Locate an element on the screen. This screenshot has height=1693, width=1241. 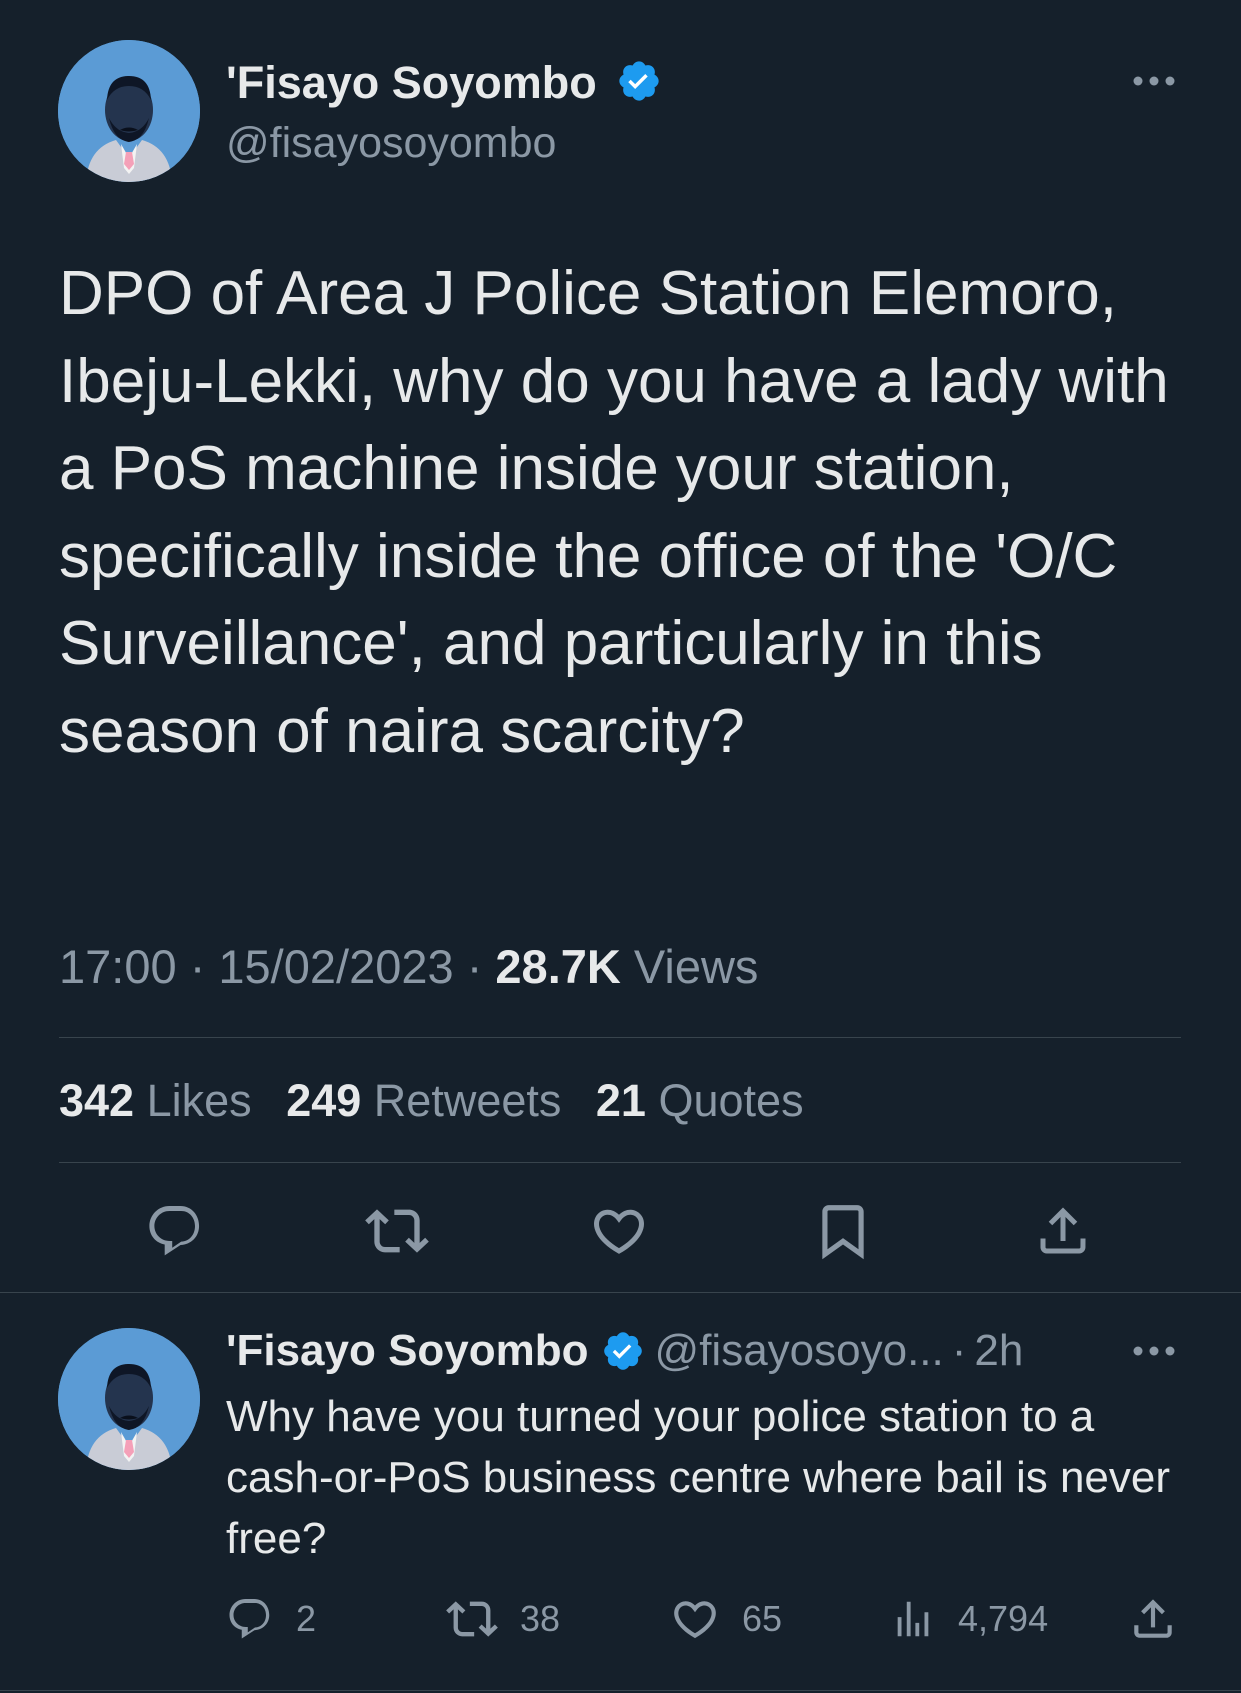
like-button is located at coordinates (619, 1231).